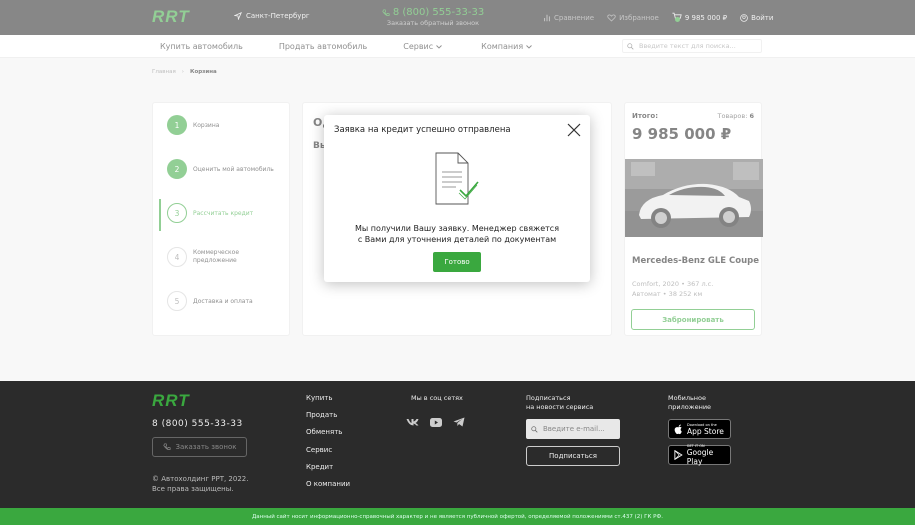 This screenshot has width=915, height=525. I want to click on mobile-app-title-line: приложение, so click(690, 407).